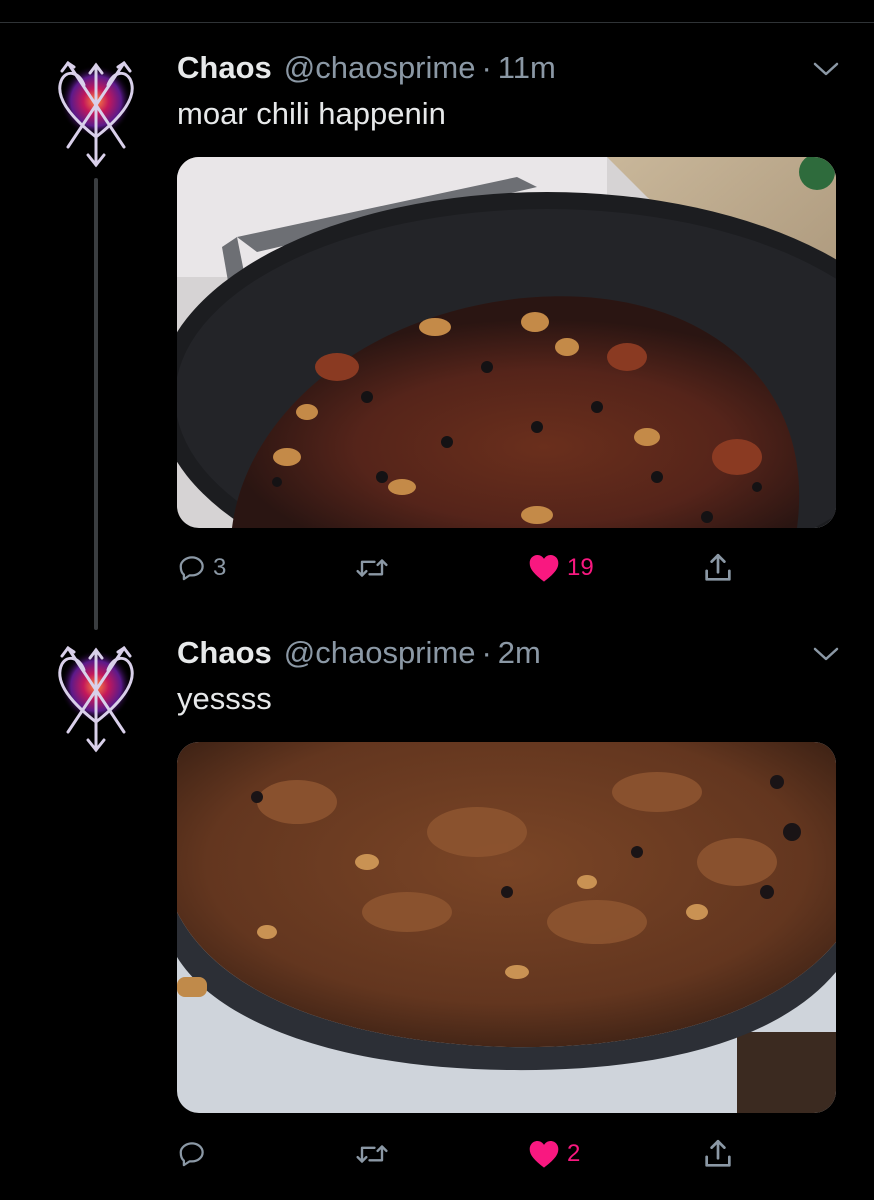  I want to click on reply-button, so click(195, 1154).